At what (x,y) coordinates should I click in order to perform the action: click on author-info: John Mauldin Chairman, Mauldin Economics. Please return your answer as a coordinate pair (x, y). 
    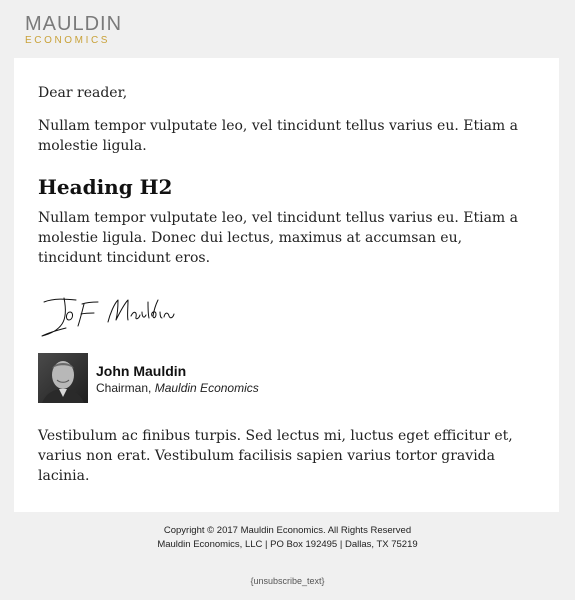
    Looking at the image, I should click on (177, 379).